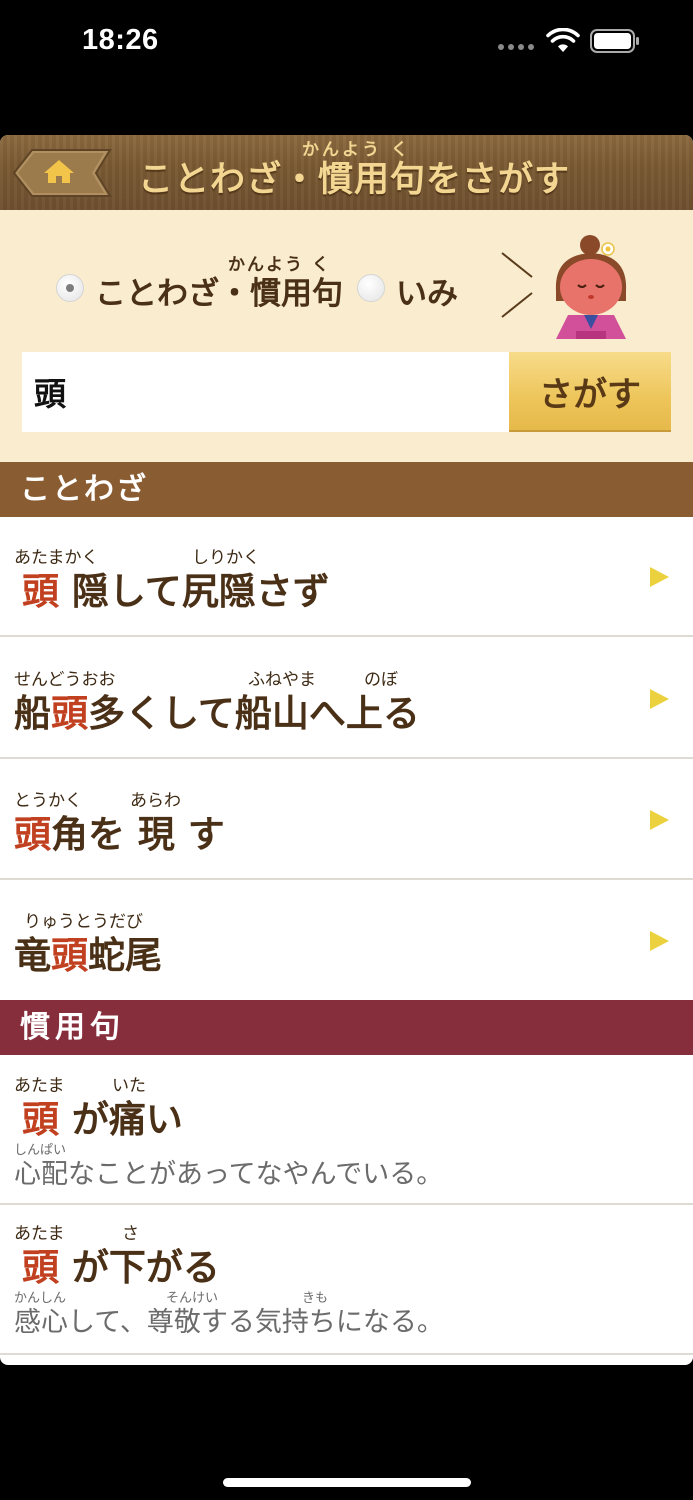 This screenshot has width=693, height=1500. What do you see at coordinates (590, 392) in the screenshot?
I see `search-button: さがす` at bounding box center [590, 392].